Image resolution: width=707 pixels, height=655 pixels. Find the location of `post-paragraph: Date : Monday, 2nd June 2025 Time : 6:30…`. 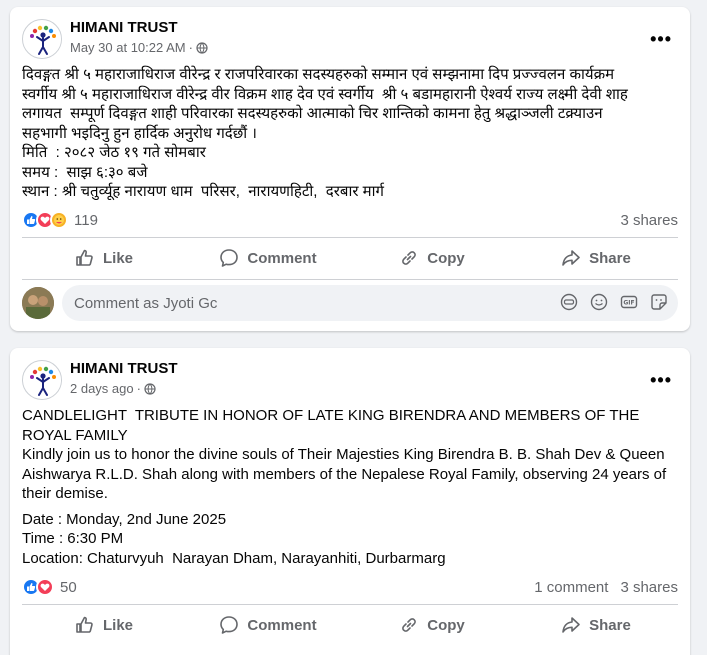

post-paragraph: Date : Monday, 2nd June 2025 Time : 6:30… is located at coordinates (234, 538).